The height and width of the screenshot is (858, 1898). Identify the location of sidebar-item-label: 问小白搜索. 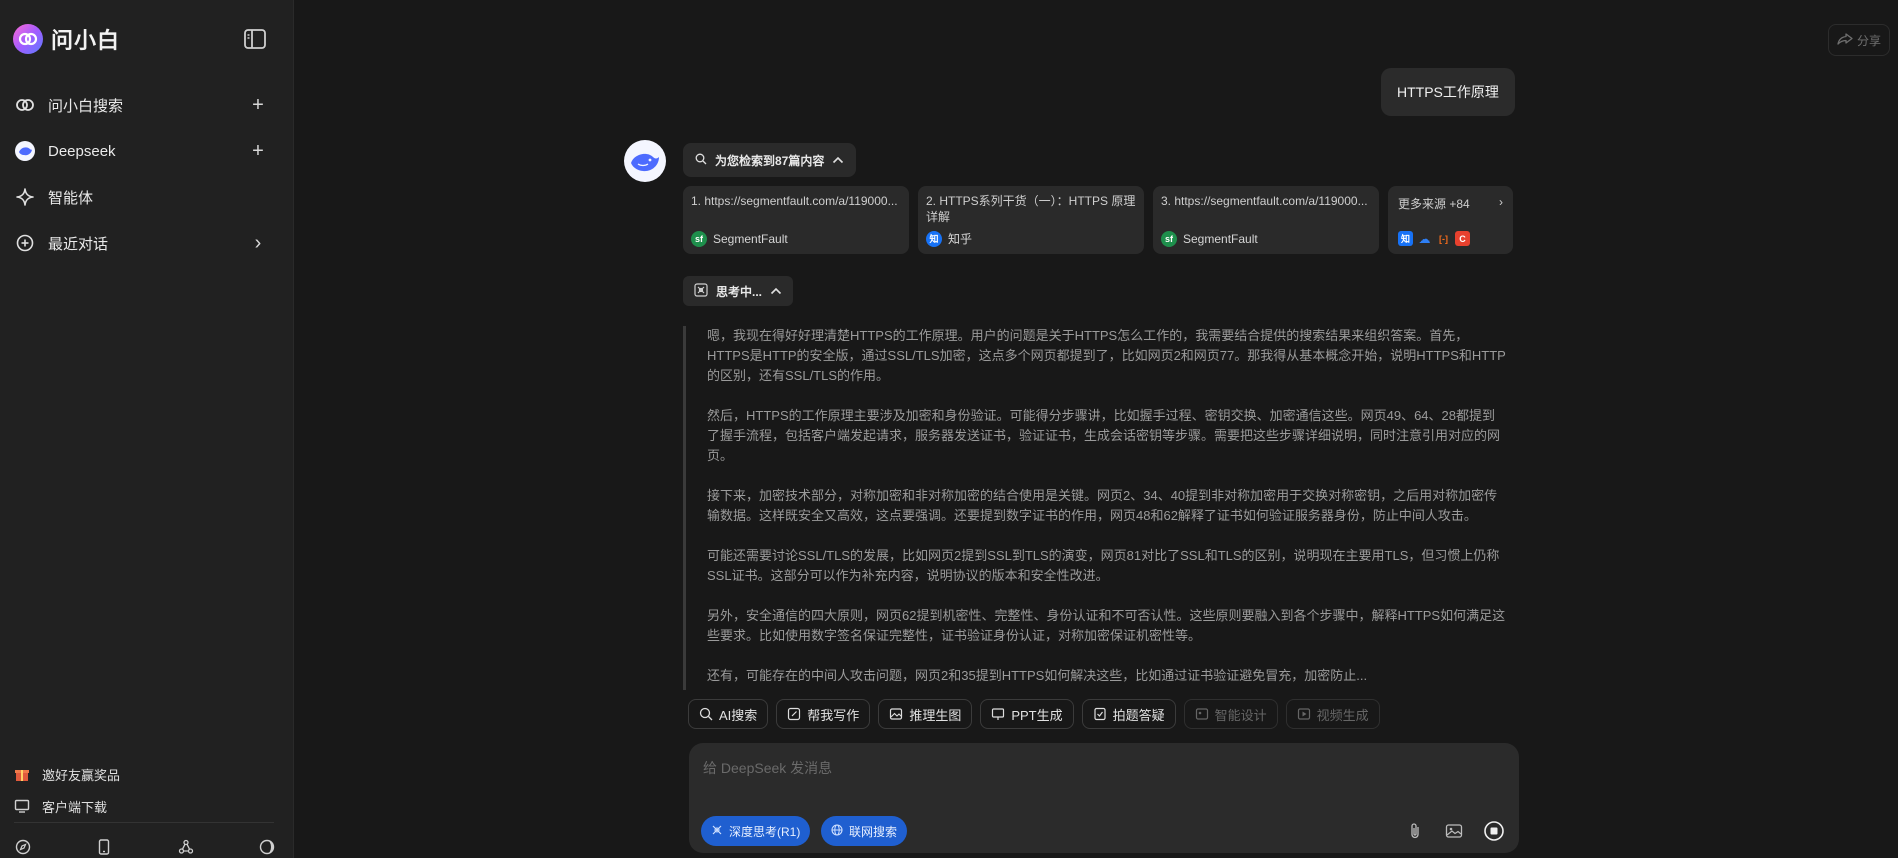
(86, 106).